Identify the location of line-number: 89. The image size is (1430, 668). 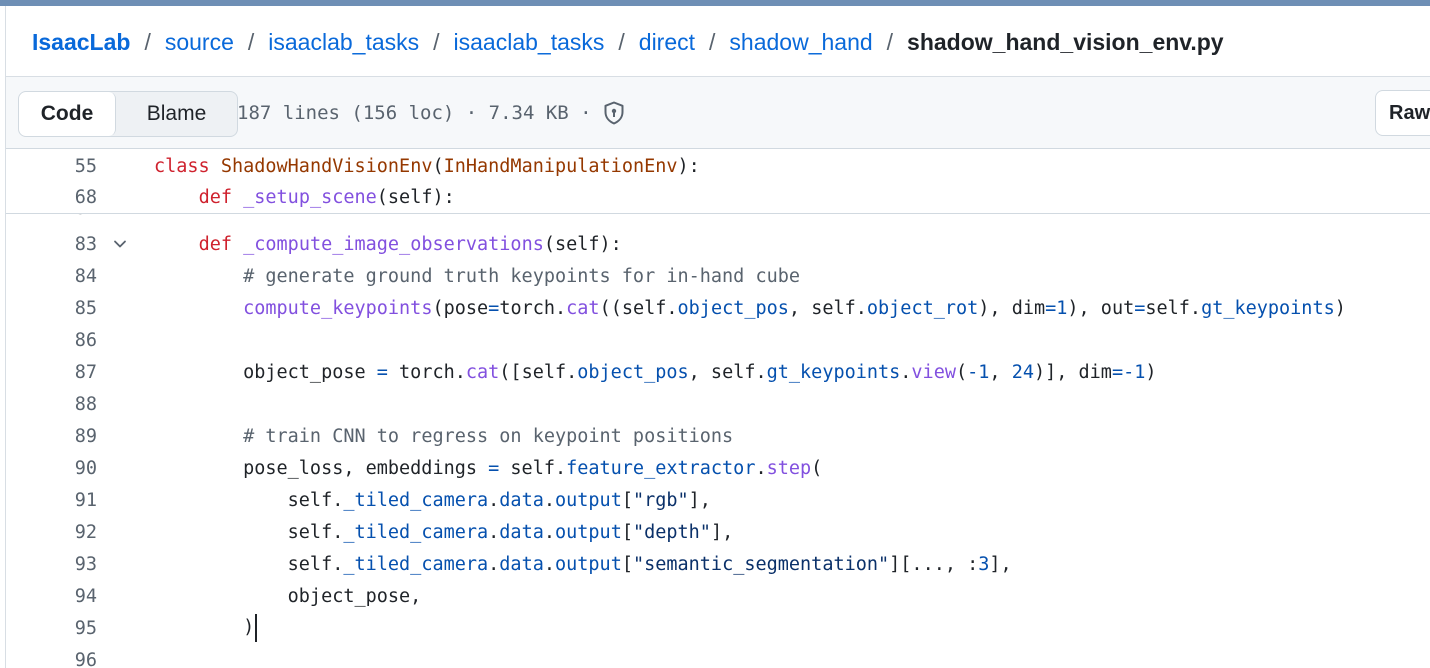
(51, 436).